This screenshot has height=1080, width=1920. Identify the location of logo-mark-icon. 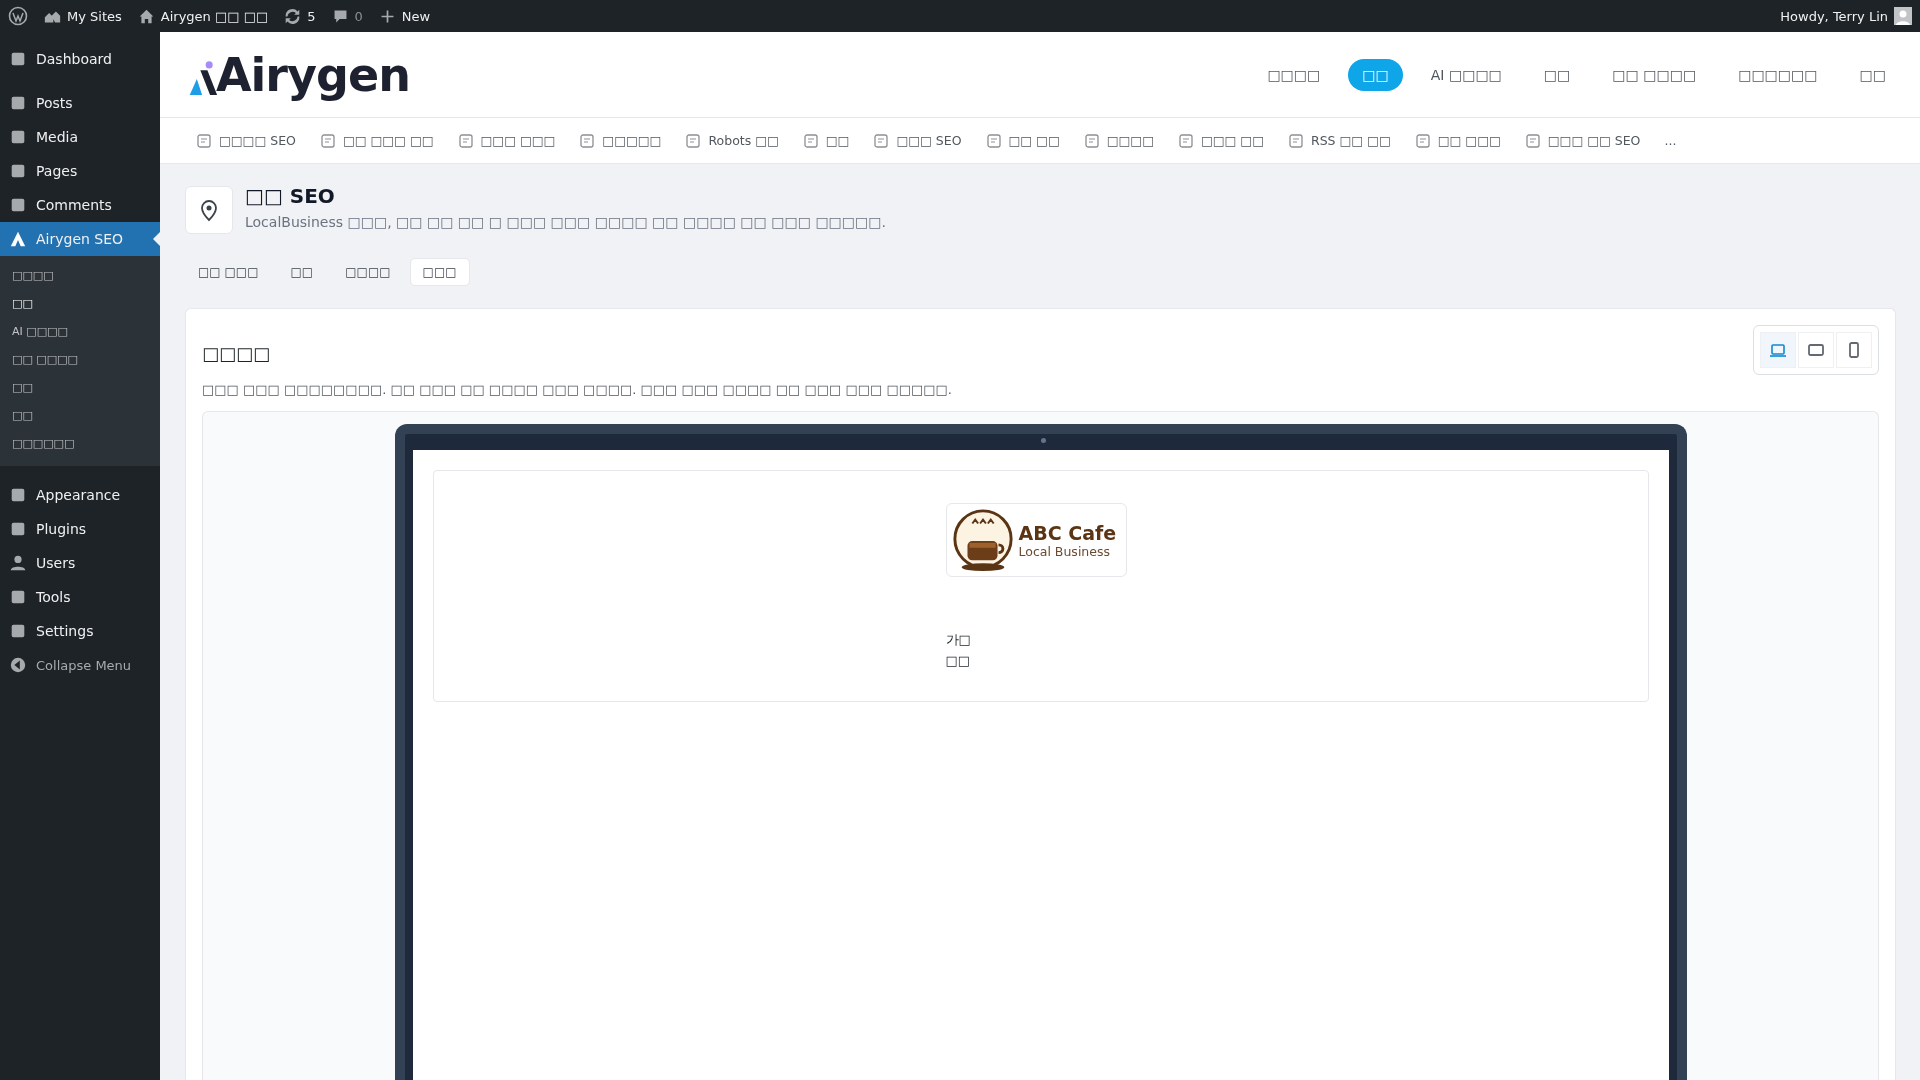
(203, 78).